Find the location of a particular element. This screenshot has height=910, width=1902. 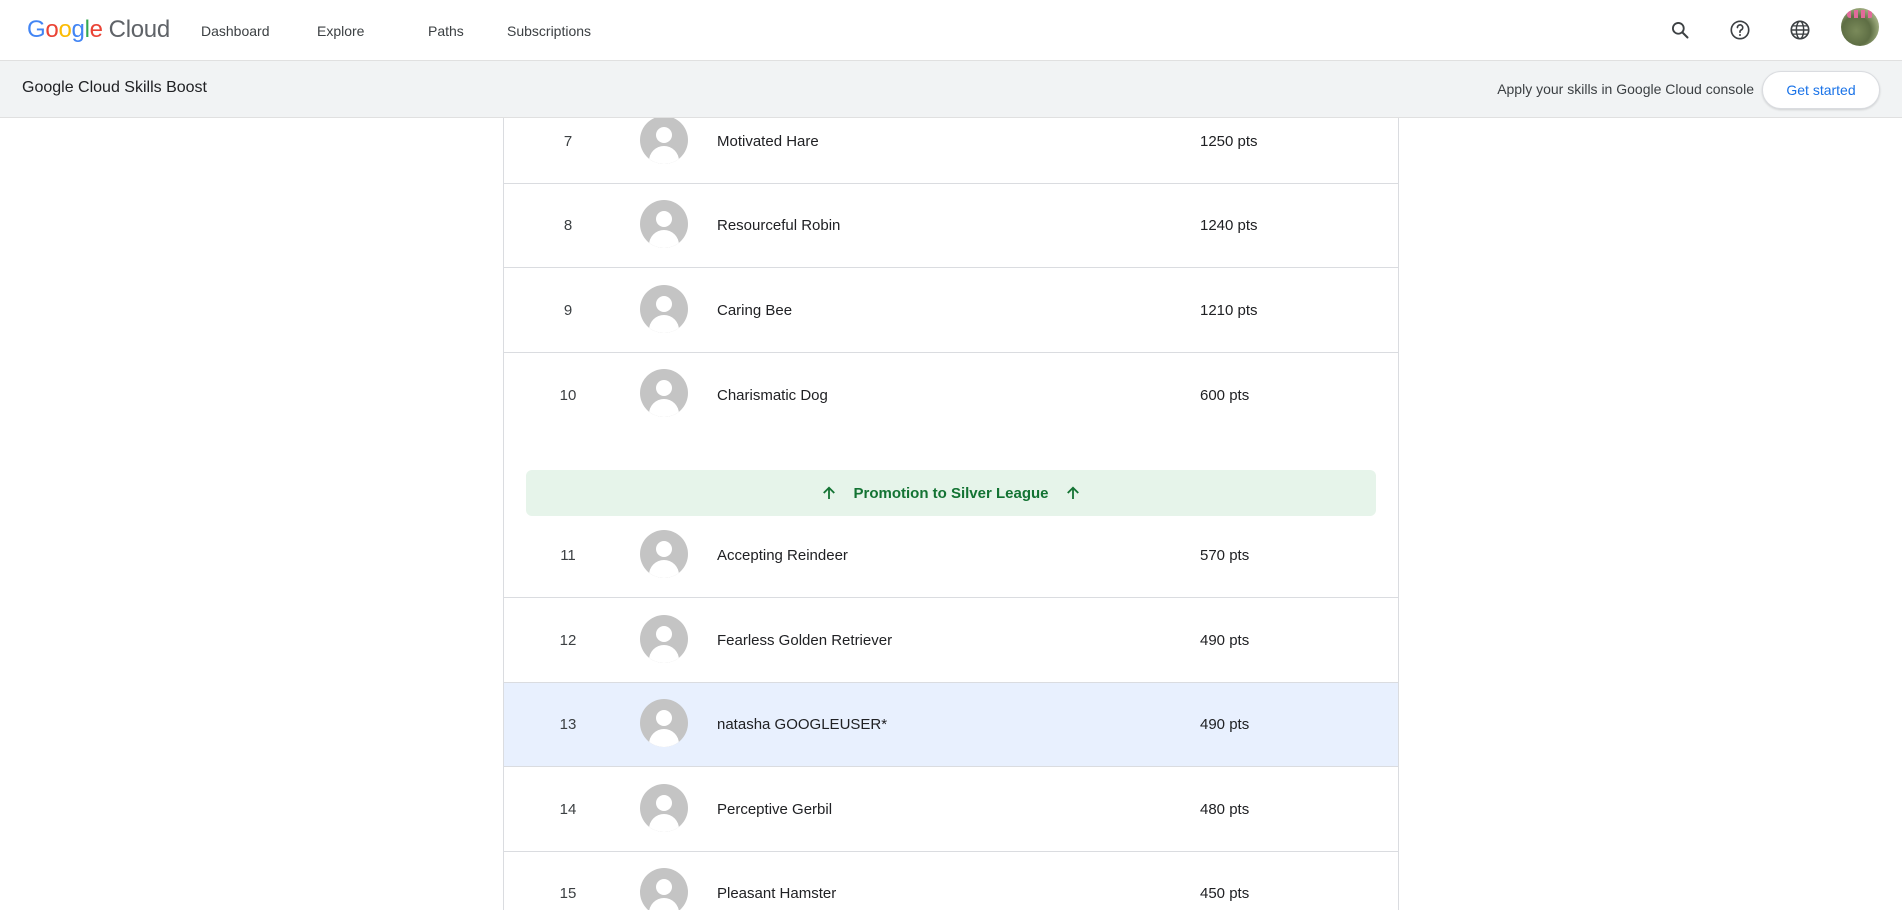

leaderboard-row: 8 Resourceful Robin 1240 pts is located at coordinates (951, 226).